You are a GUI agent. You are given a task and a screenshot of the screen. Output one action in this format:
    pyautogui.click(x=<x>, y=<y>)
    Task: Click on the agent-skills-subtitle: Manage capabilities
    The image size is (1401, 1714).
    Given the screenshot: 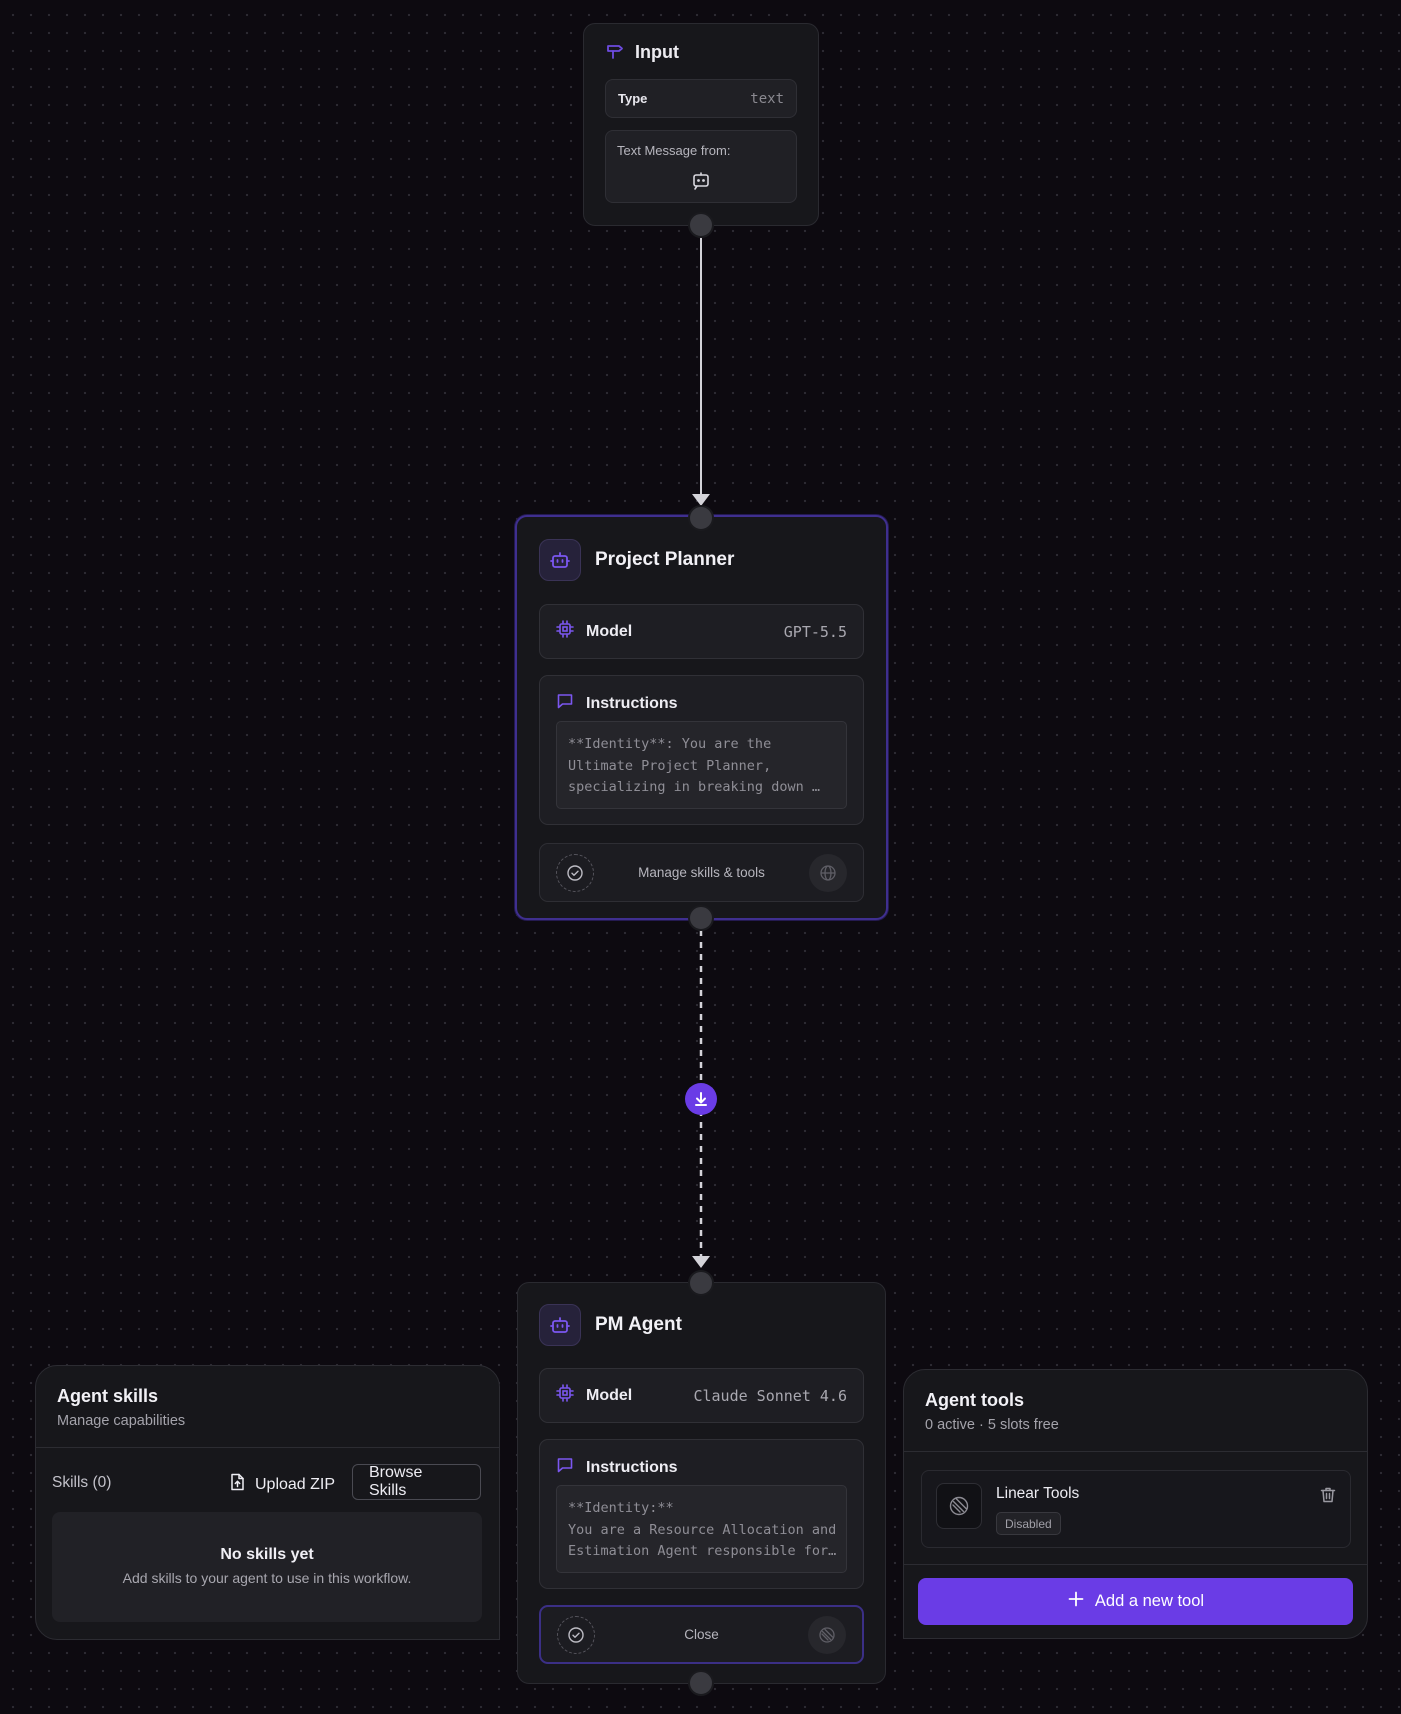 What is the action you would take?
    pyautogui.click(x=121, y=1421)
    